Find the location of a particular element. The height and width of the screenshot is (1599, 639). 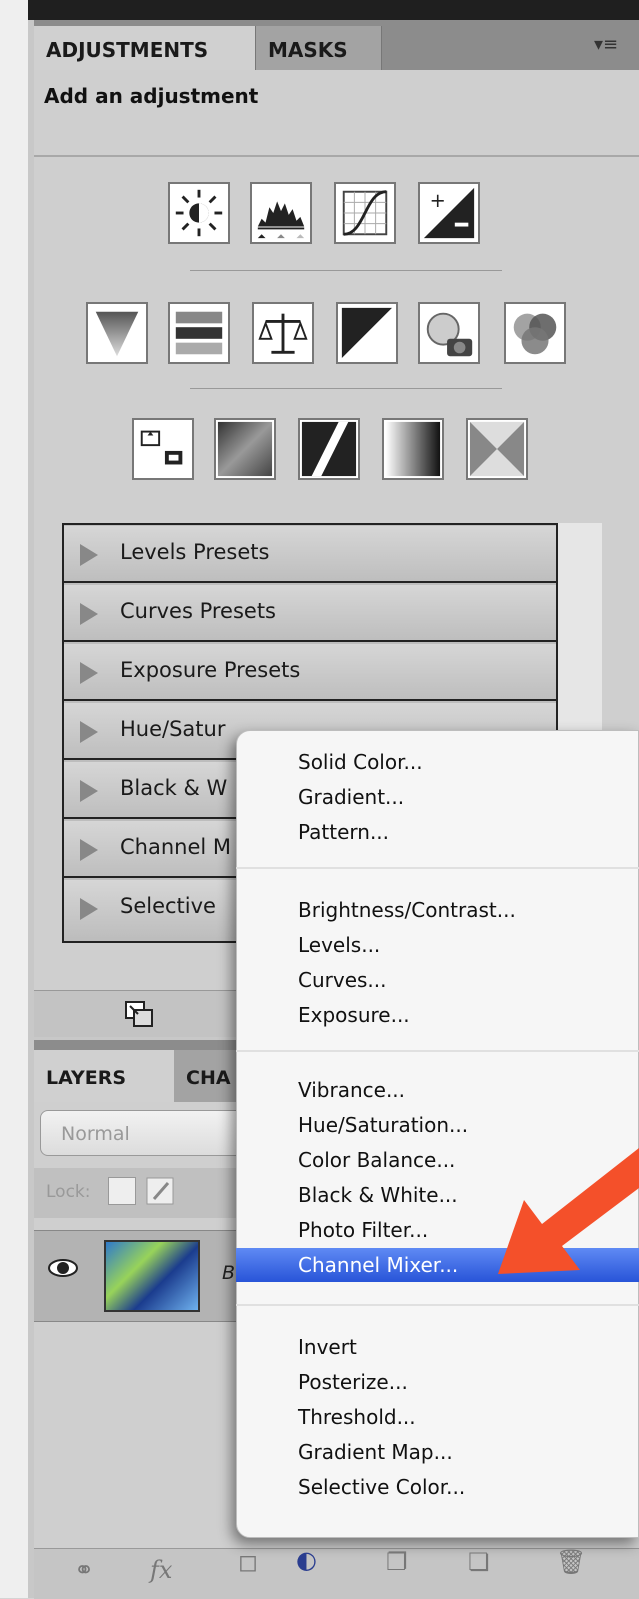

threshold-icon is located at coordinates (329, 449).